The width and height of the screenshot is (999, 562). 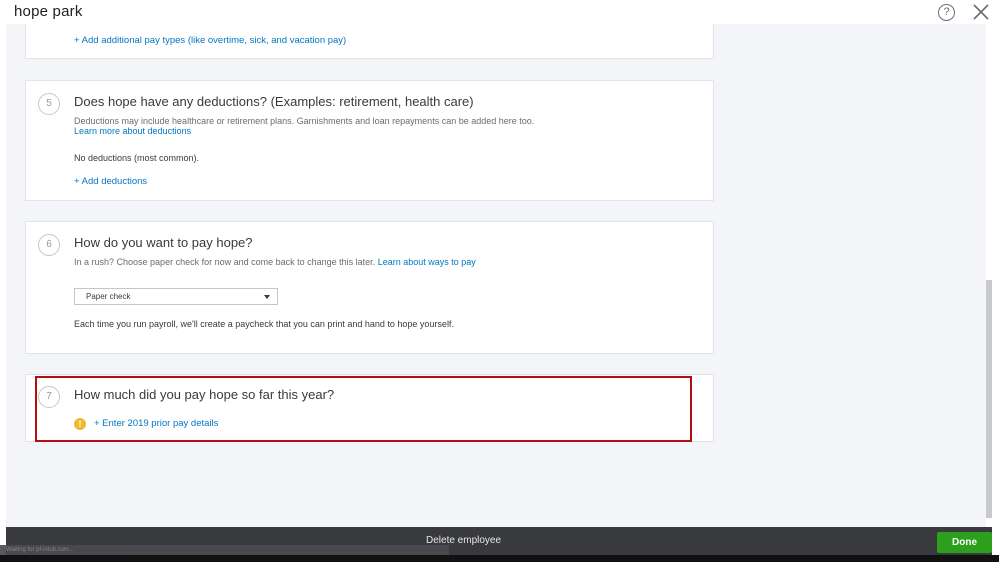 I want to click on done-button: Done, so click(x=964, y=542).